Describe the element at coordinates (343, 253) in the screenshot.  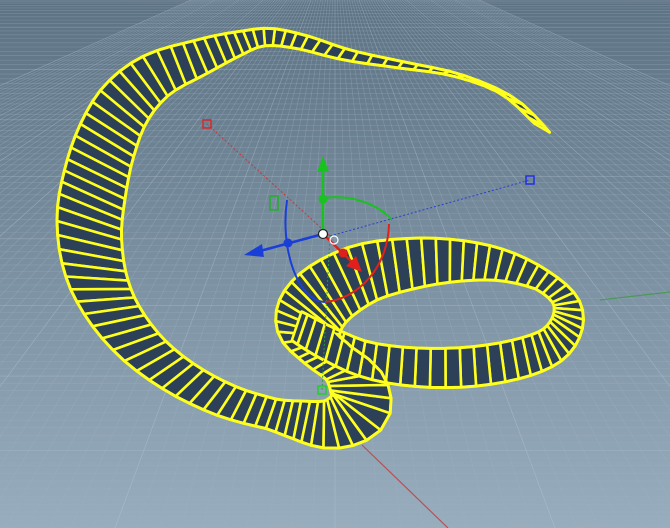
I see `scale-x-handle` at that location.